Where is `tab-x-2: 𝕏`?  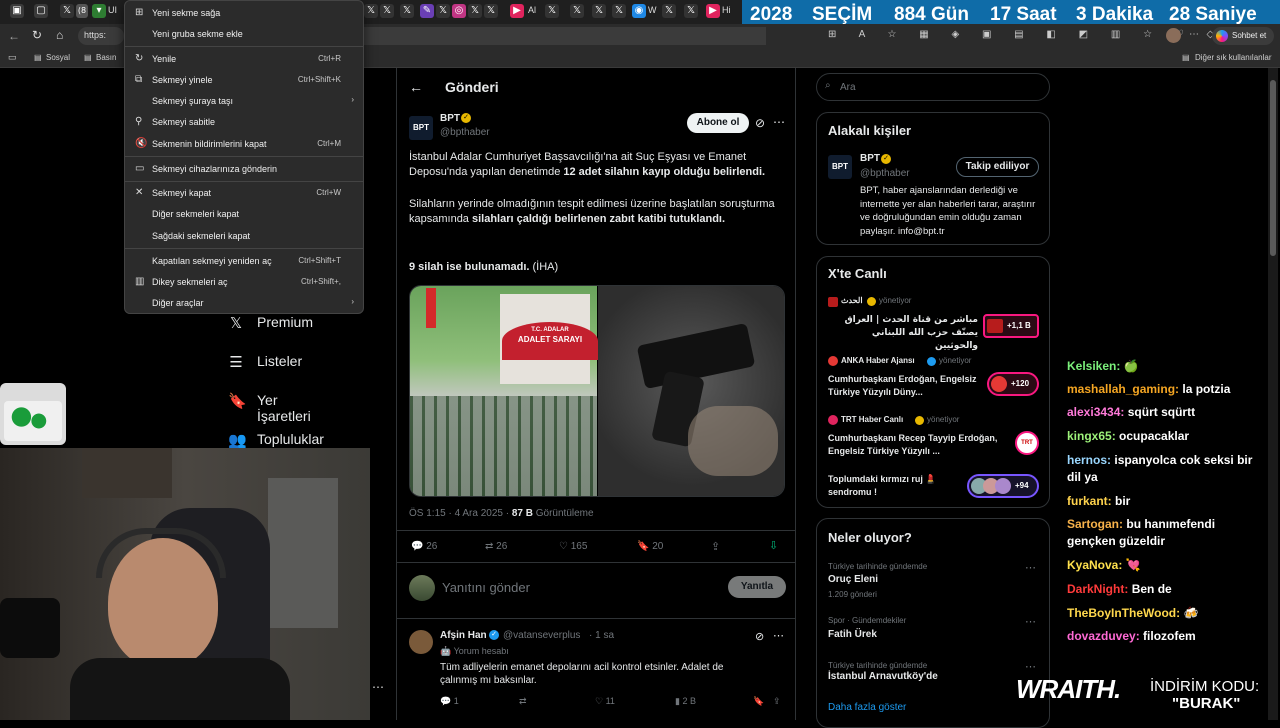 tab-x-2: 𝕏 is located at coordinates (371, 11).